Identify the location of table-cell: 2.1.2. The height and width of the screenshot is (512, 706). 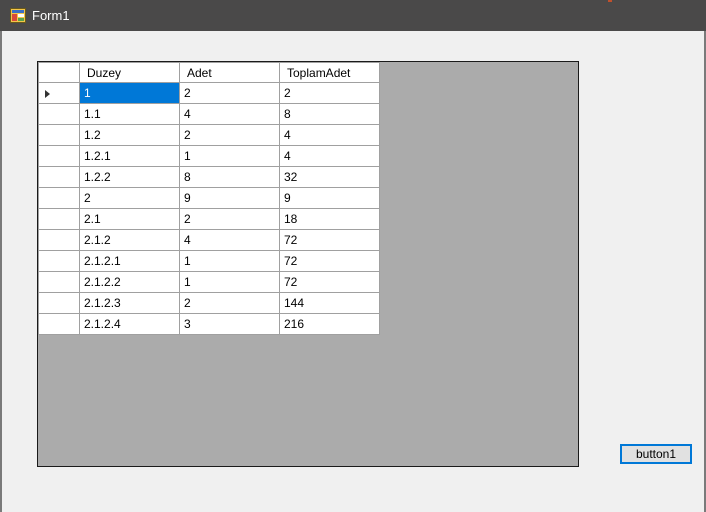
(129, 240).